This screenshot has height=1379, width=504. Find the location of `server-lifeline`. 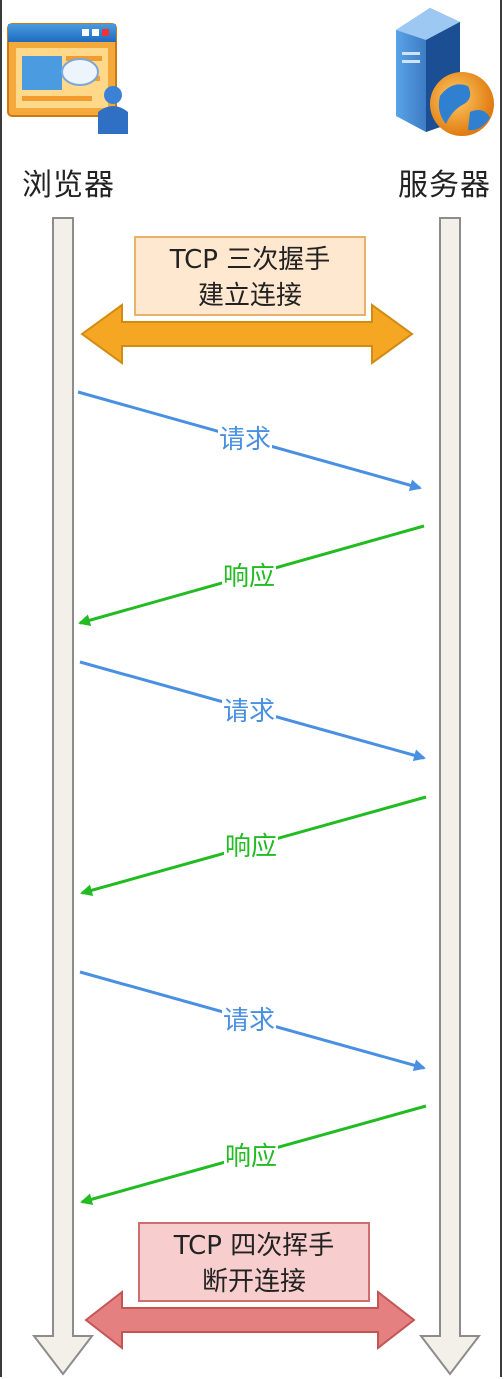

server-lifeline is located at coordinates (450, 796).